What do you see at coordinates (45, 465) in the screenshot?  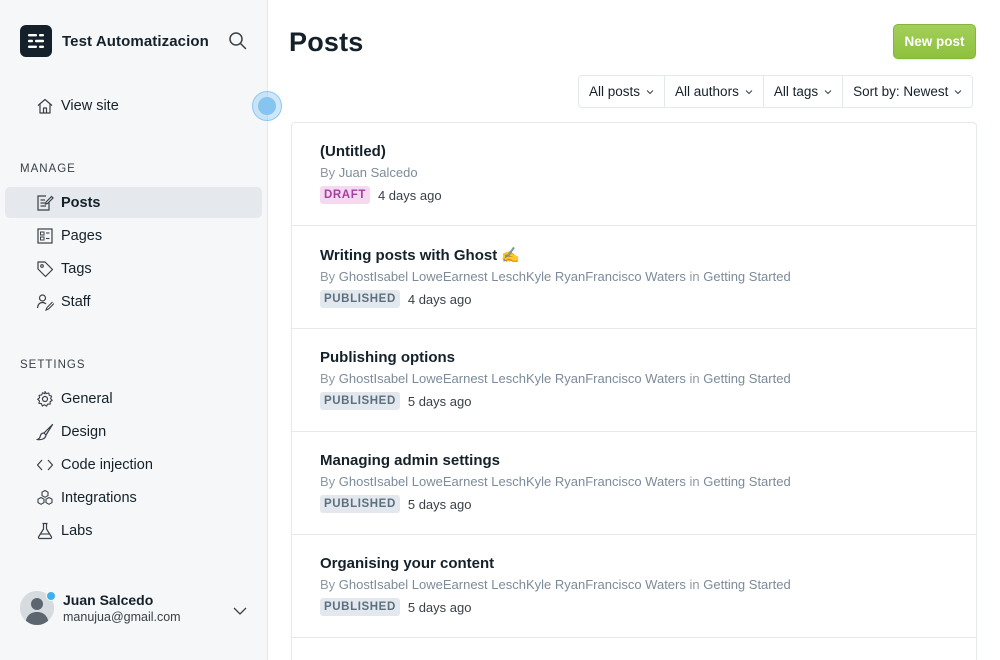 I see `code-icon` at bounding box center [45, 465].